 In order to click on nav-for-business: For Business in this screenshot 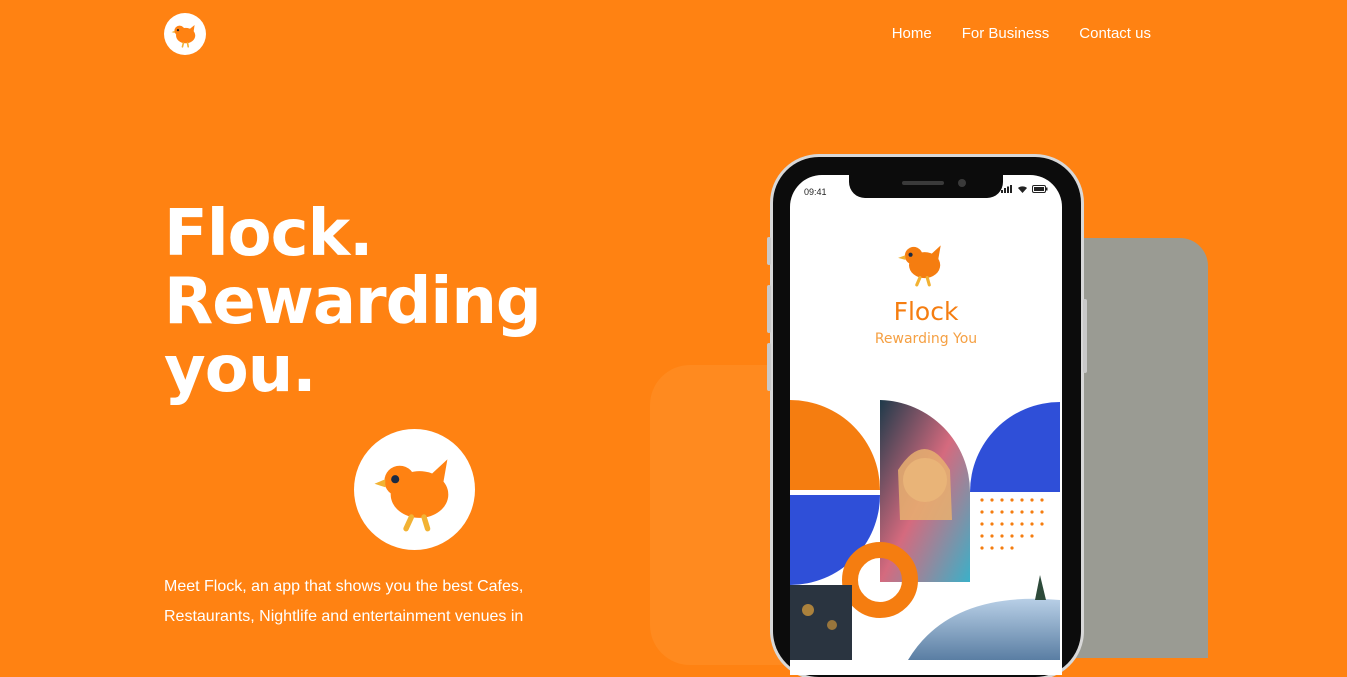, I will do `click(1006, 33)`.